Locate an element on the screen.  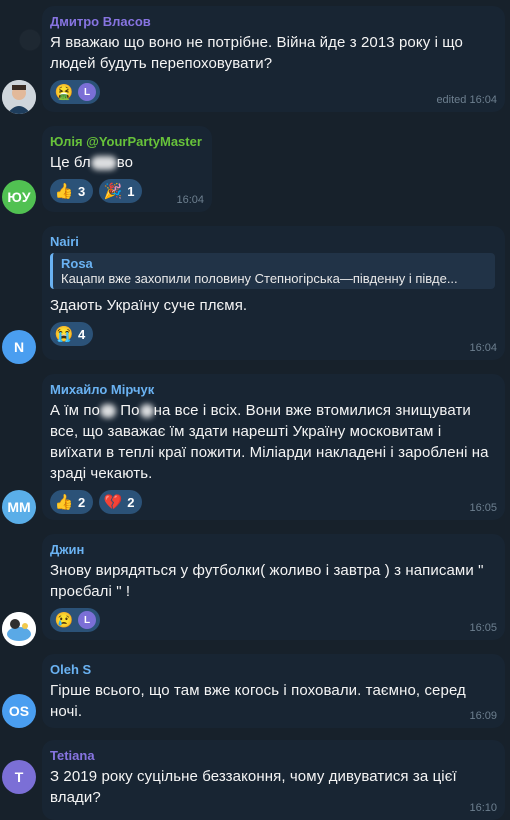
user-avatar: N is located at coordinates (19, 347).